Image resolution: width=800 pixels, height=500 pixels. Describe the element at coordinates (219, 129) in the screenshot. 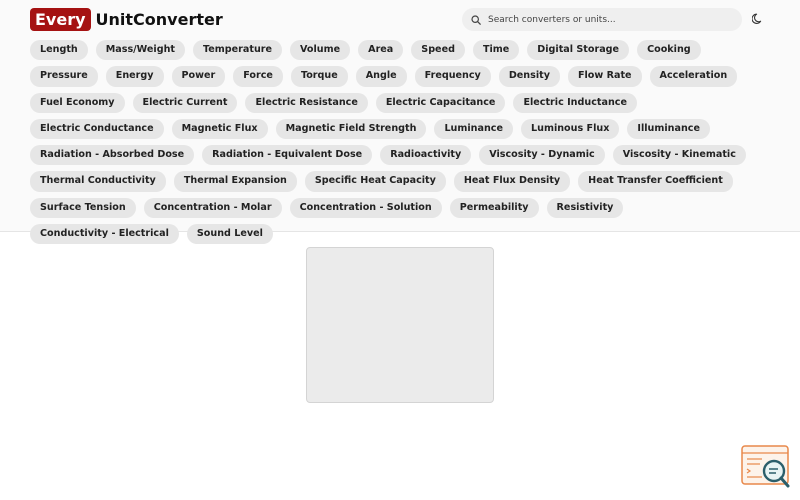

I see `category-chip-magnetic-flux: Magnetic Flux` at that location.